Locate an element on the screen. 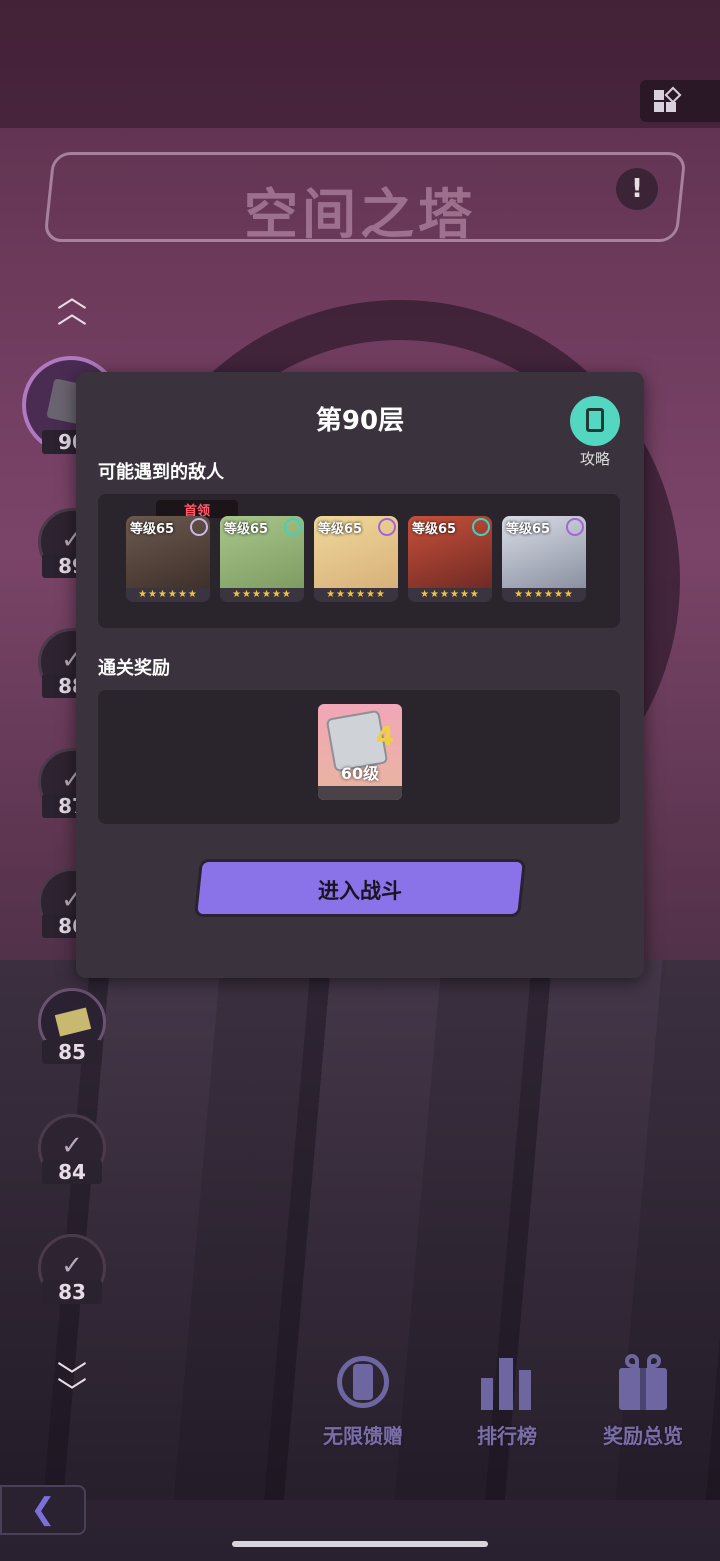 The height and width of the screenshot is (1561, 720). grid-icon is located at coordinates (659, 95).